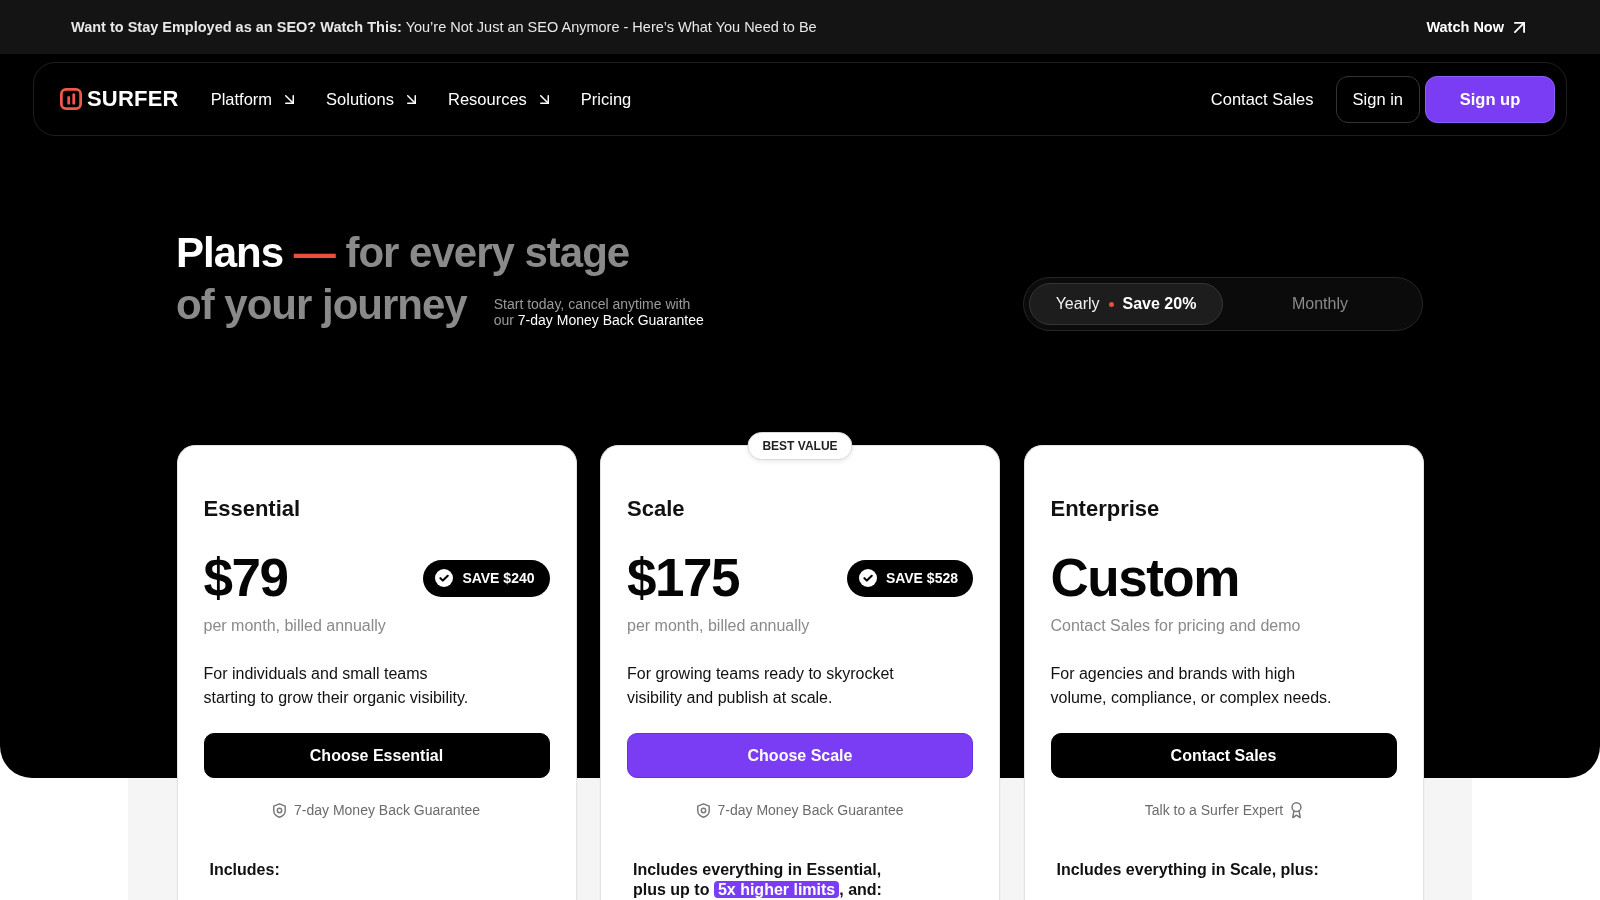  I want to click on watch-now-link: Watch Now, so click(1475, 27).